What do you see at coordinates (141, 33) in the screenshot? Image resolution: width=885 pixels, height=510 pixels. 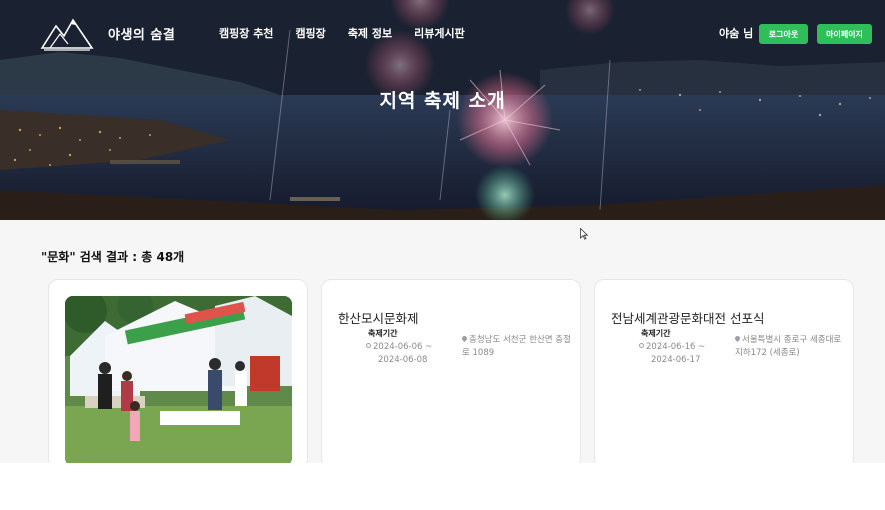 I see `brand-name: 야생의 숨결` at bounding box center [141, 33].